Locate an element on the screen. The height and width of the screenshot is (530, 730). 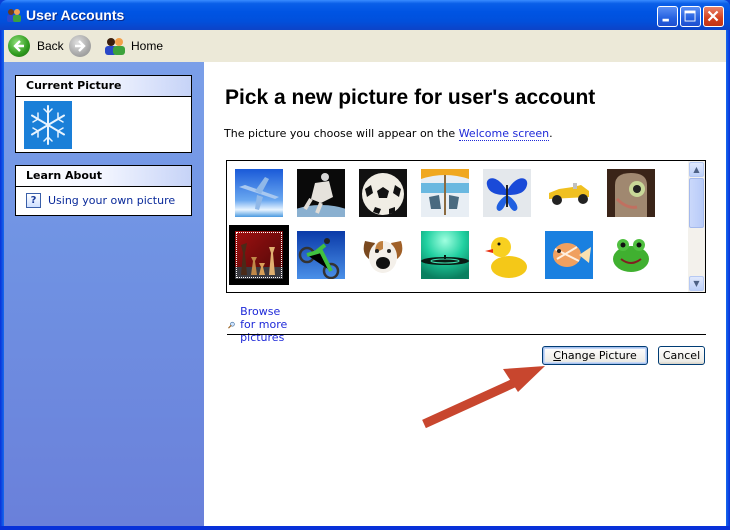
toolbar: Back Home is located at coordinates (365, 46).